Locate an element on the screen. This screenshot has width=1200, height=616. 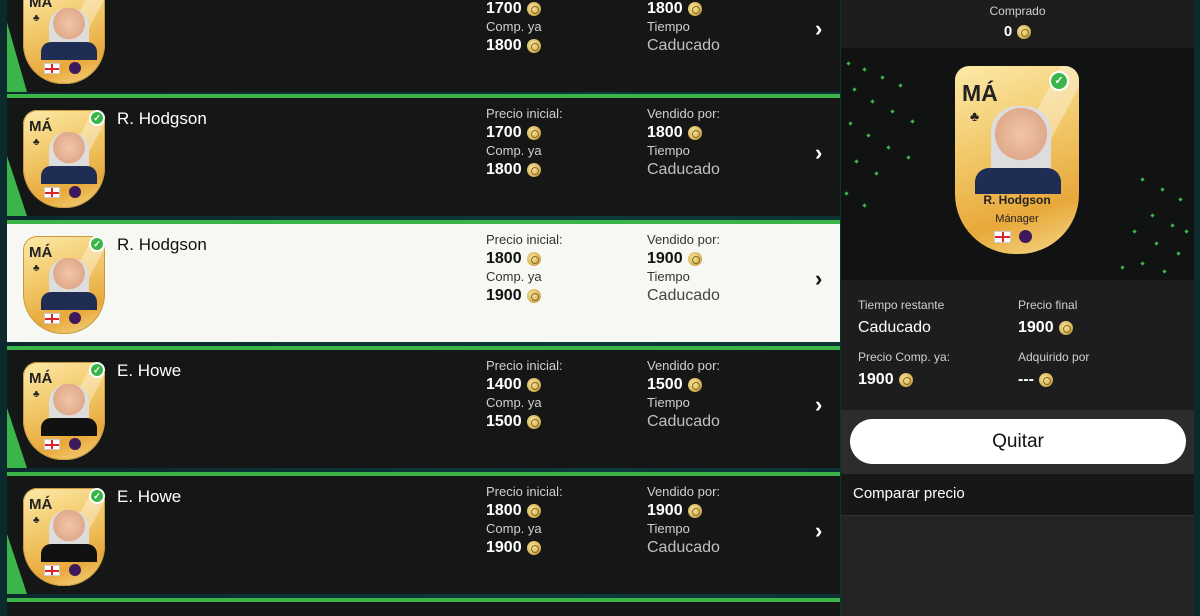
card-preview: MÁ ♣ R. Hodgson Mánager ✓ is located at coordinates (1017, 164).